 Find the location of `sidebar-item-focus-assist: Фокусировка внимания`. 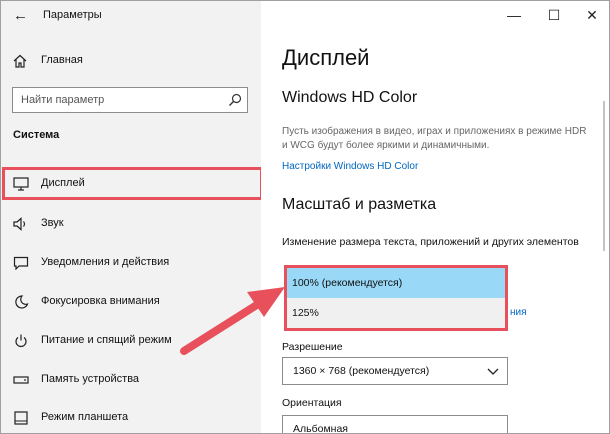

sidebar-item-focus-assist: Фокусировка внимания is located at coordinates (131, 302).